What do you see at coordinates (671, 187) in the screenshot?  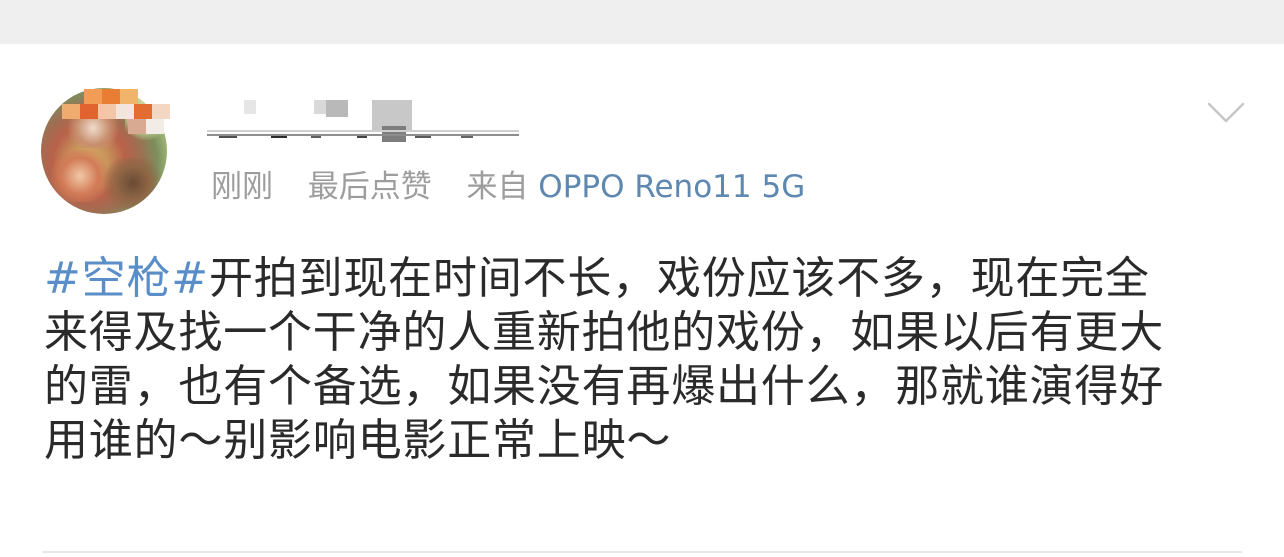 I see `device-link: OPPO Reno11 5G` at bounding box center [671, 187].